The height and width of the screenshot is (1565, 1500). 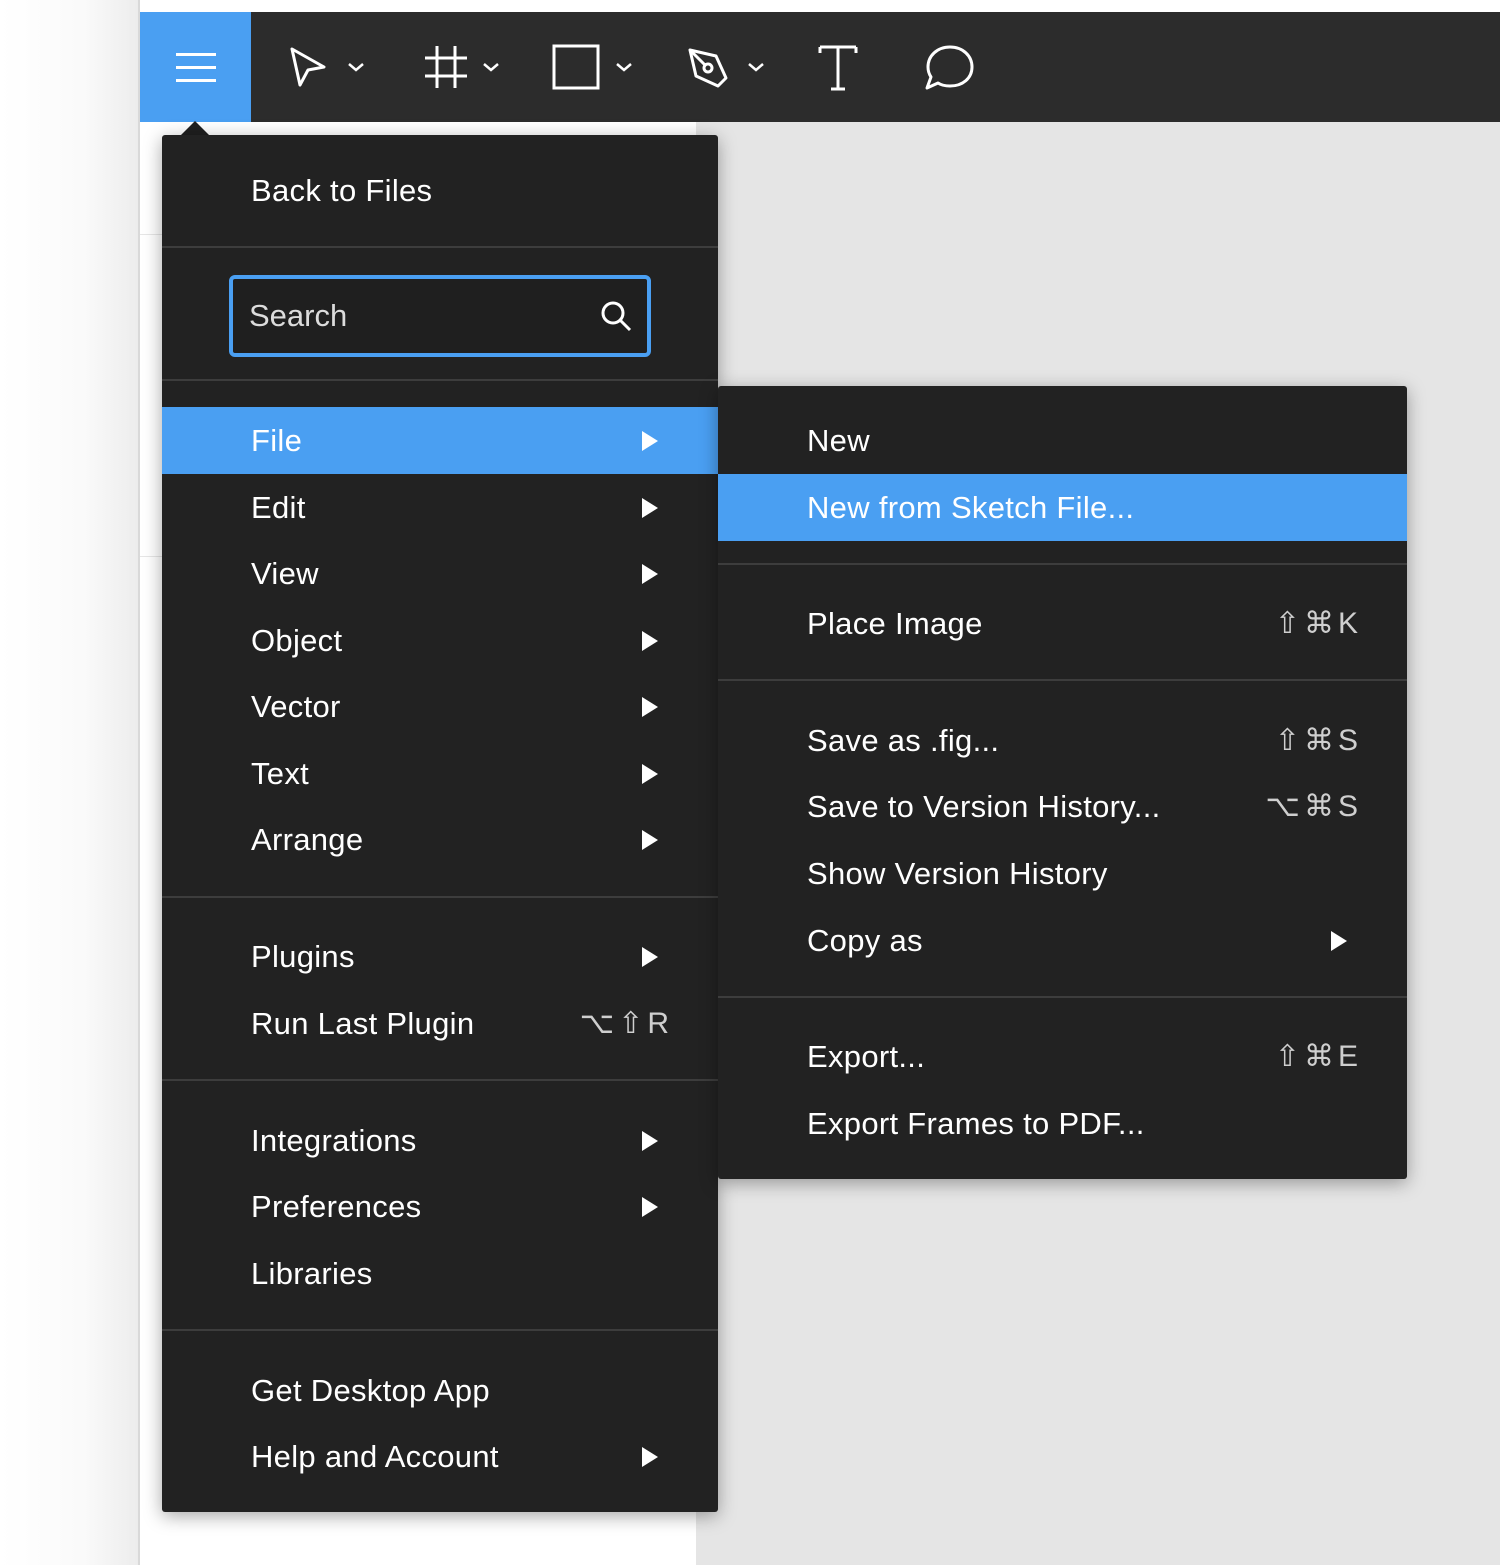 I want to click on menu-search, so click(x=440, y=316).